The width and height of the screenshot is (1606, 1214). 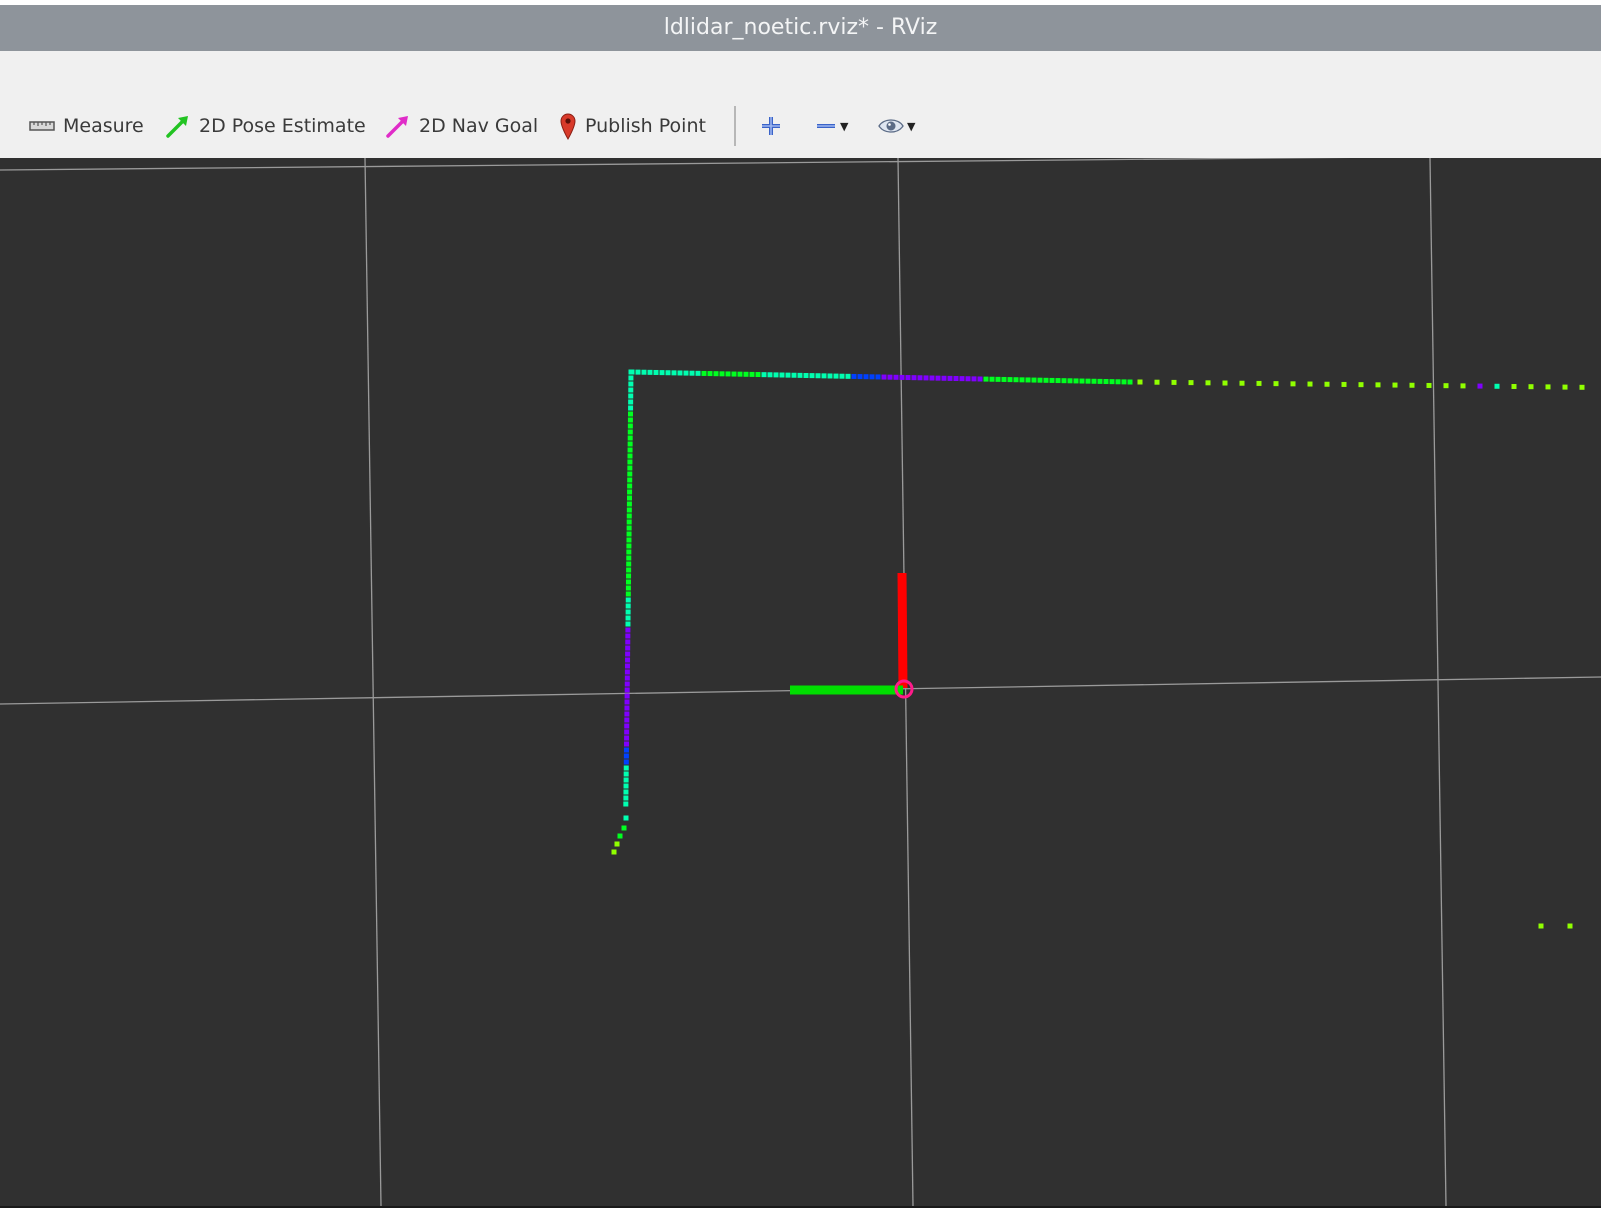 What do you see at coordinates (800, 105) in the screenshot?
I see `tools-toolbar` at bounding box center [800, 105].